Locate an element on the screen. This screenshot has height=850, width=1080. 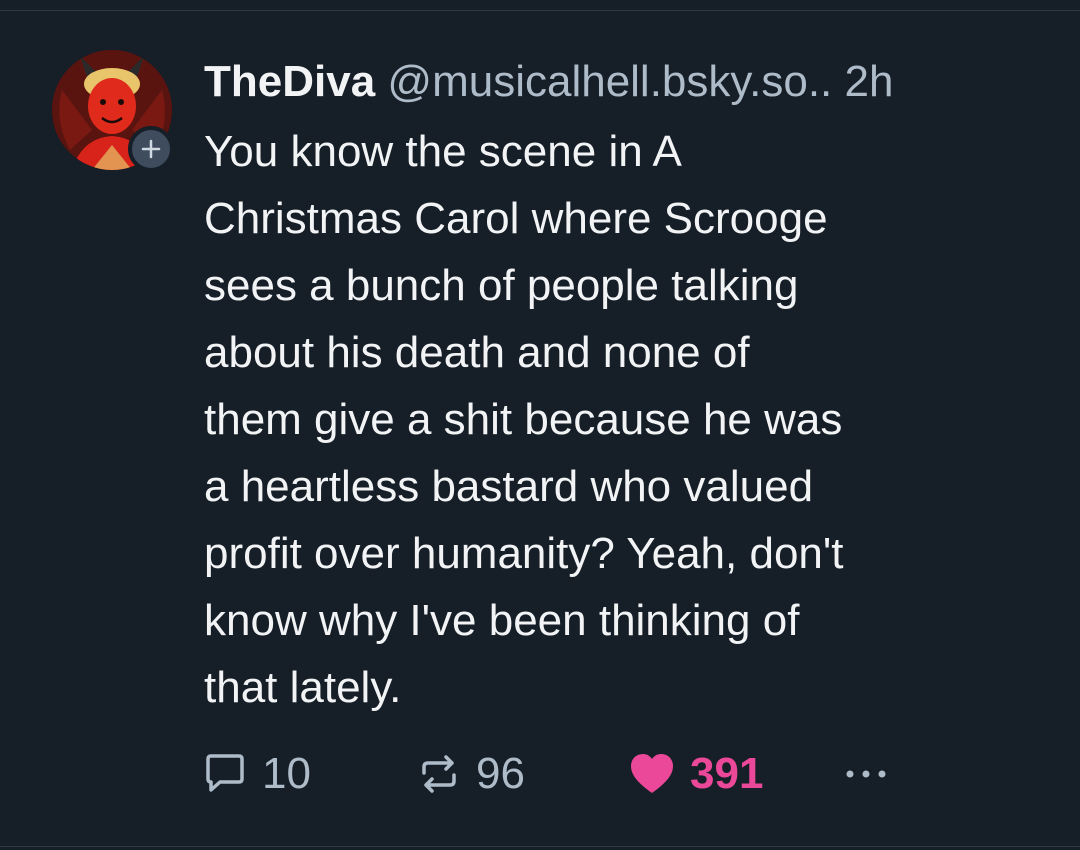
repost-icon is located at coordinates (439, 774).